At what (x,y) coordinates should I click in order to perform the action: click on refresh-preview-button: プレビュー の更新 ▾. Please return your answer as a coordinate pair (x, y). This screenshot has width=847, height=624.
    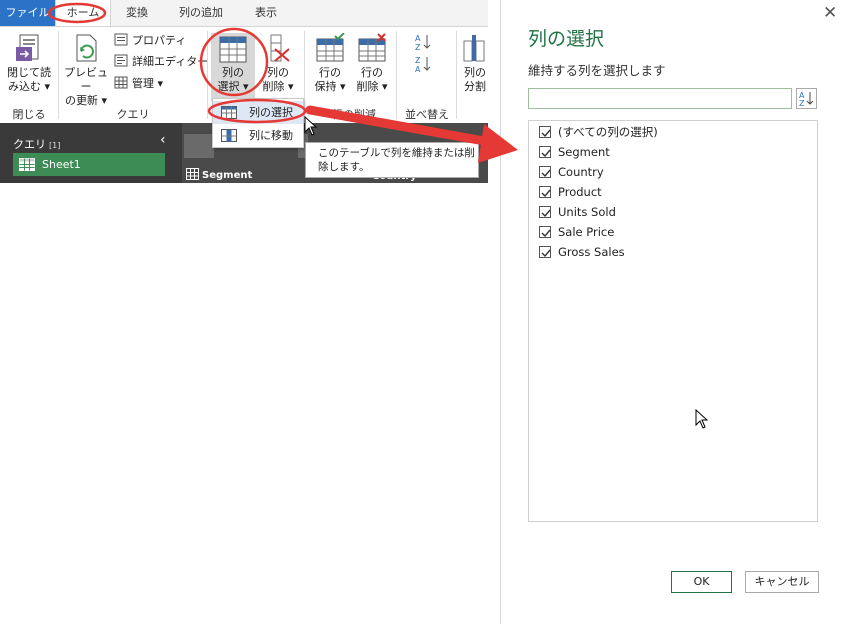
    Looking at the image, I should click on (86, 70).